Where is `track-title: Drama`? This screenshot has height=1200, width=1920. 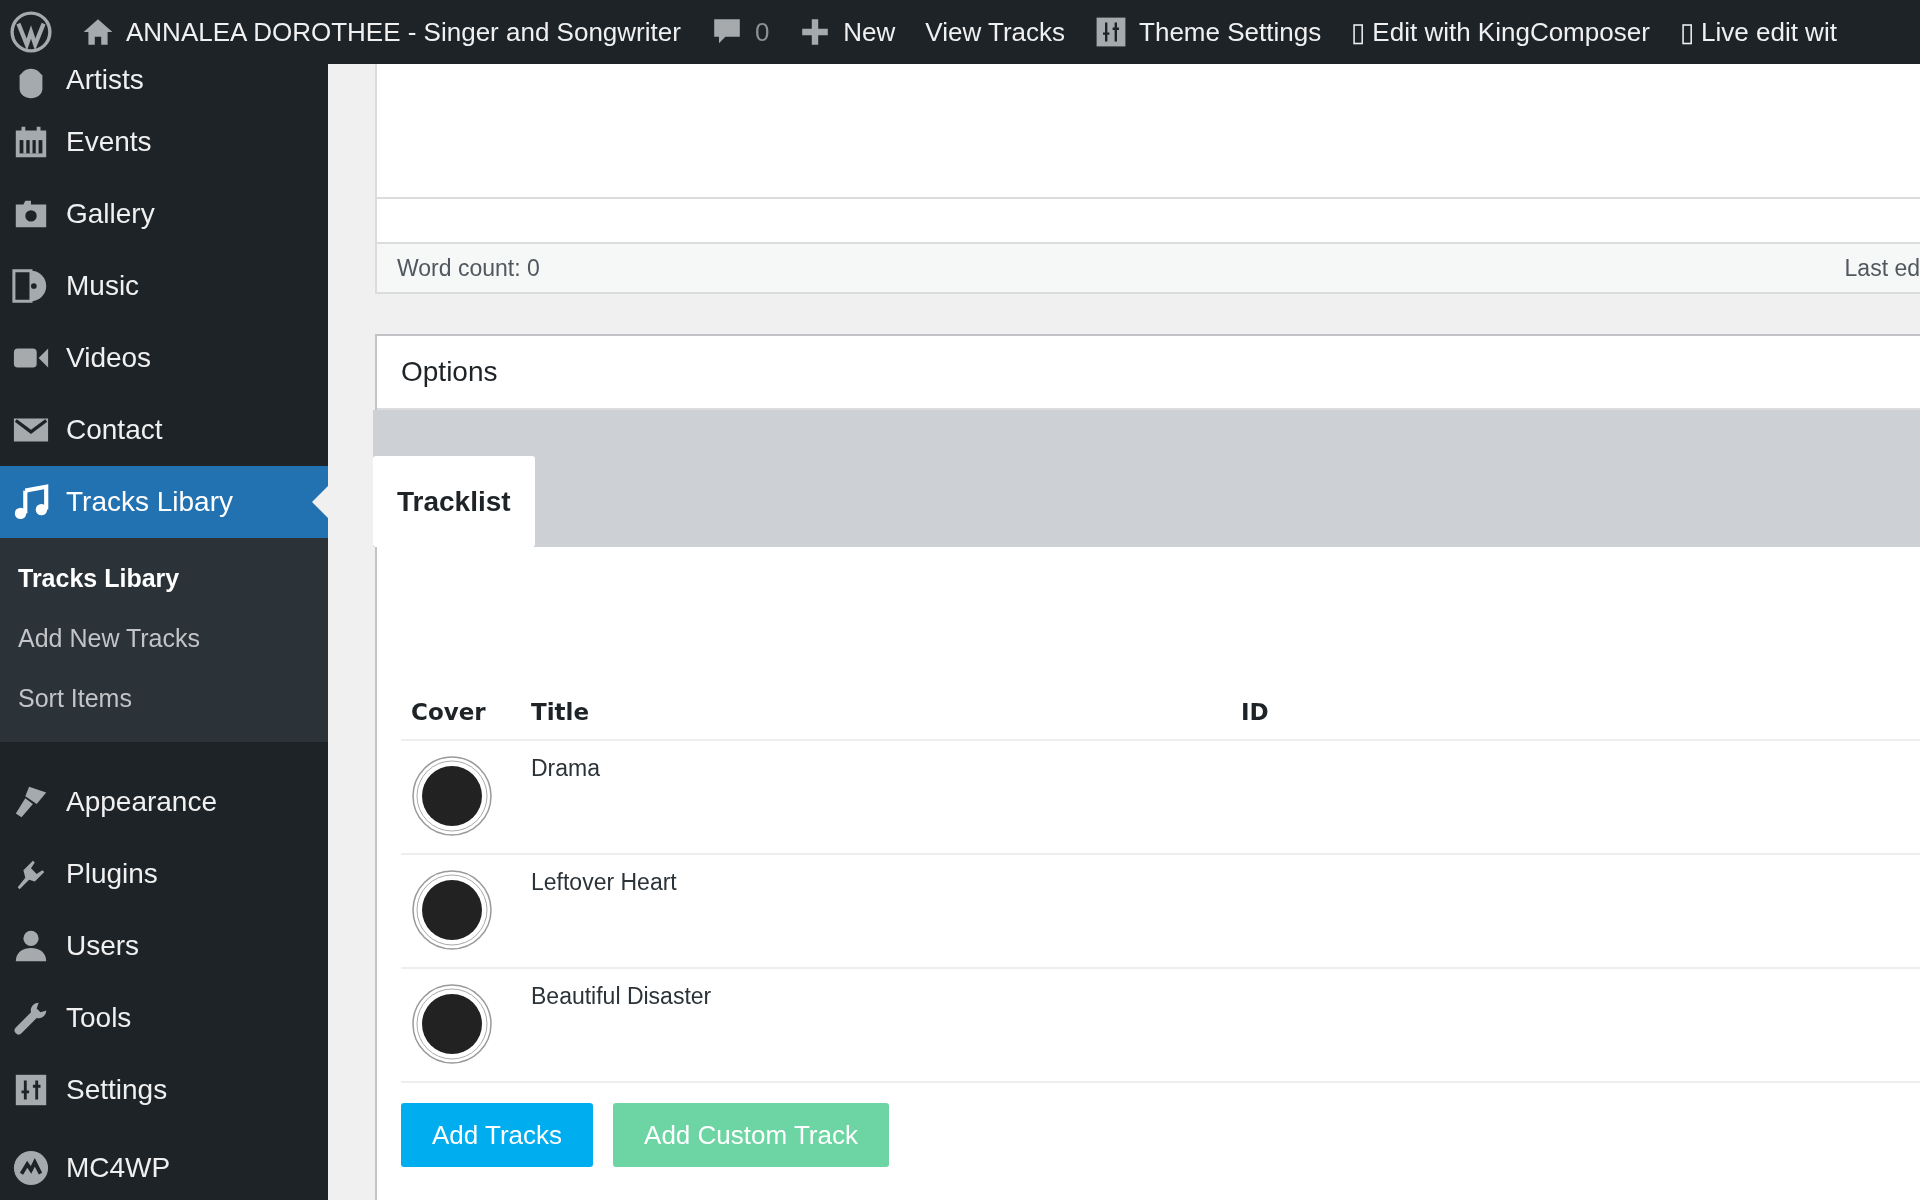
track-title: Drama is located at coordinates (565, 768).